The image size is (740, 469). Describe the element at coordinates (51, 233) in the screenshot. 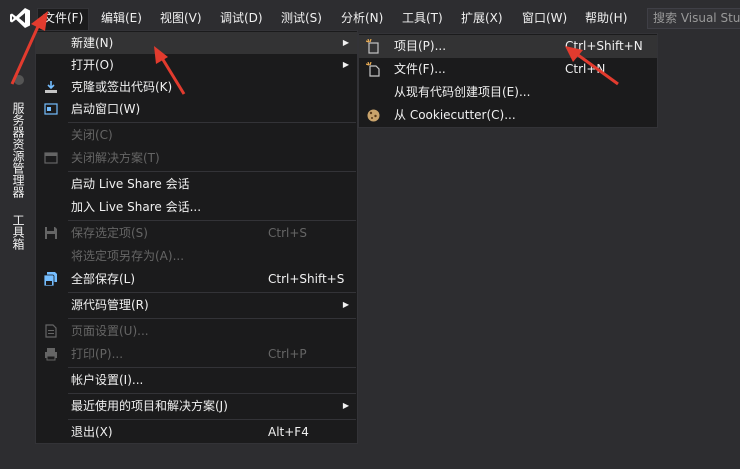

I see `save-icon` at that location.